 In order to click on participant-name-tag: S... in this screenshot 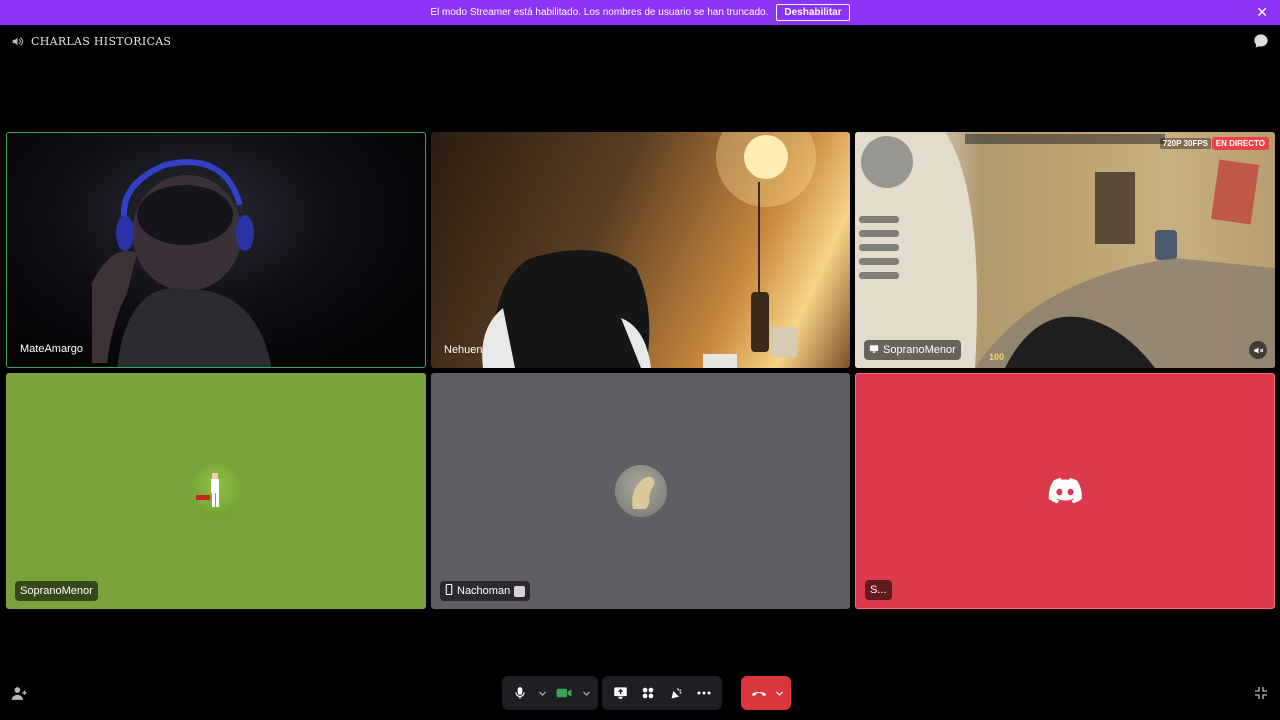, I will do `click(878, 590)`.